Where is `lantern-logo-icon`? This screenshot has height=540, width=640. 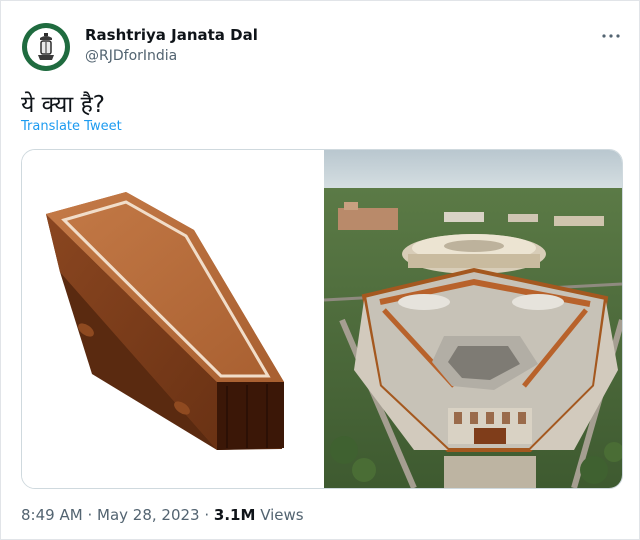 lantern-logo-icon is located at coordinates (46, 47).